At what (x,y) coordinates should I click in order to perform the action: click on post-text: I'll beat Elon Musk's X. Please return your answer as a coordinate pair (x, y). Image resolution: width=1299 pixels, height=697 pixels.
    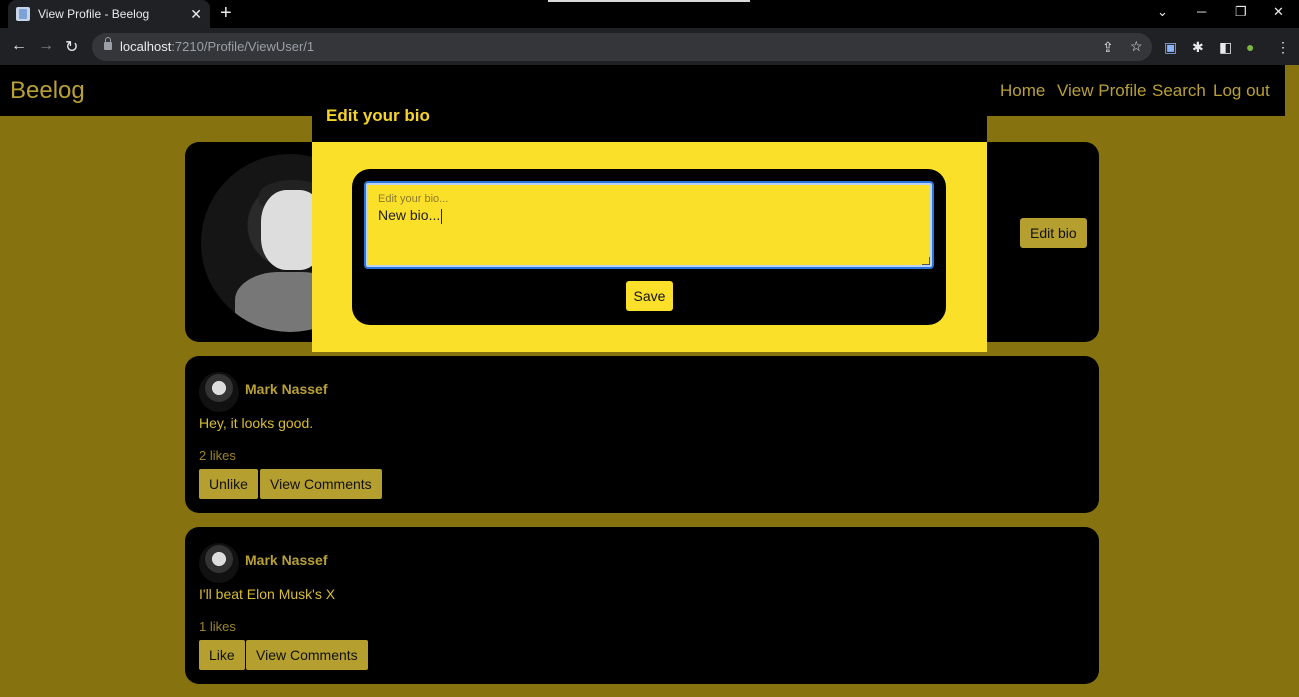
    Looking at the image, I should click on (267, 594).